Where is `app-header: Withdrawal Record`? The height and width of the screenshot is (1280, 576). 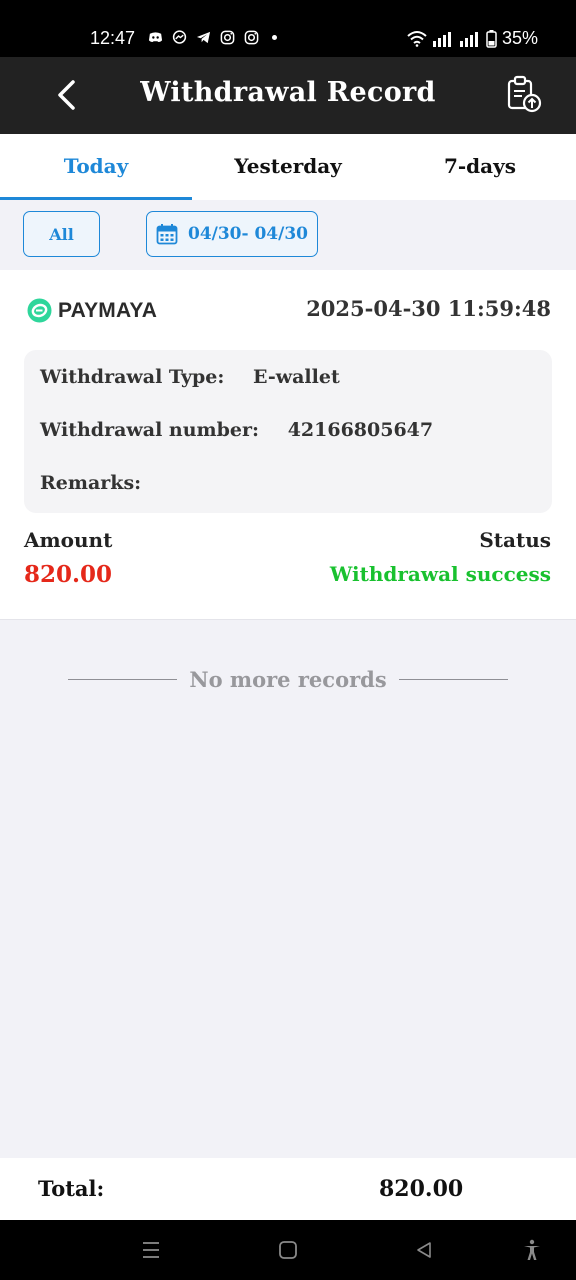
app-header: Withdrawal Record is located at coordinates (288, 95).